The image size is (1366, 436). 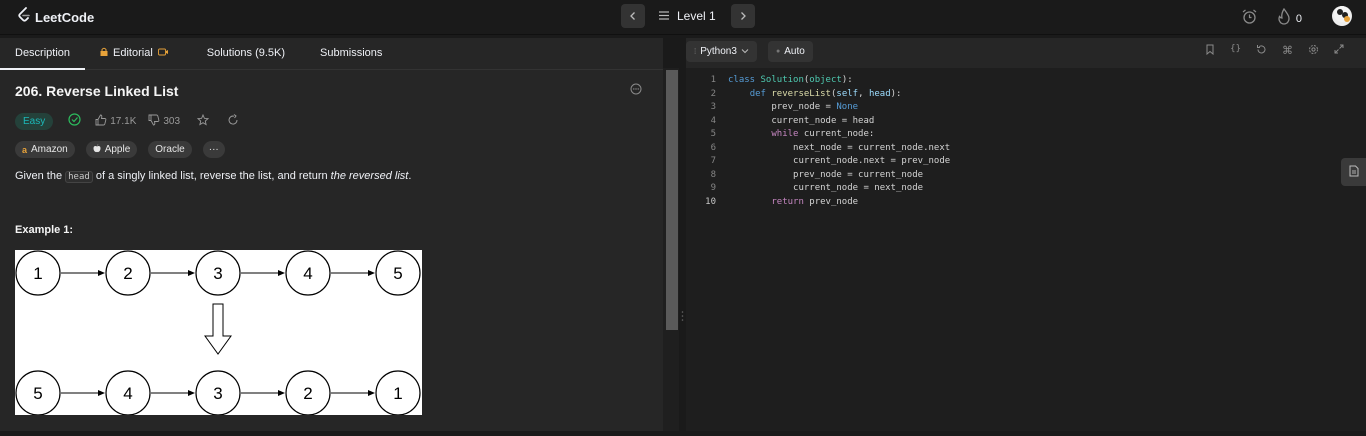 What do you see at coordinates (117, 149) in the screenshot?
I see `company-name: Apple` at bounding box center [117, 149].